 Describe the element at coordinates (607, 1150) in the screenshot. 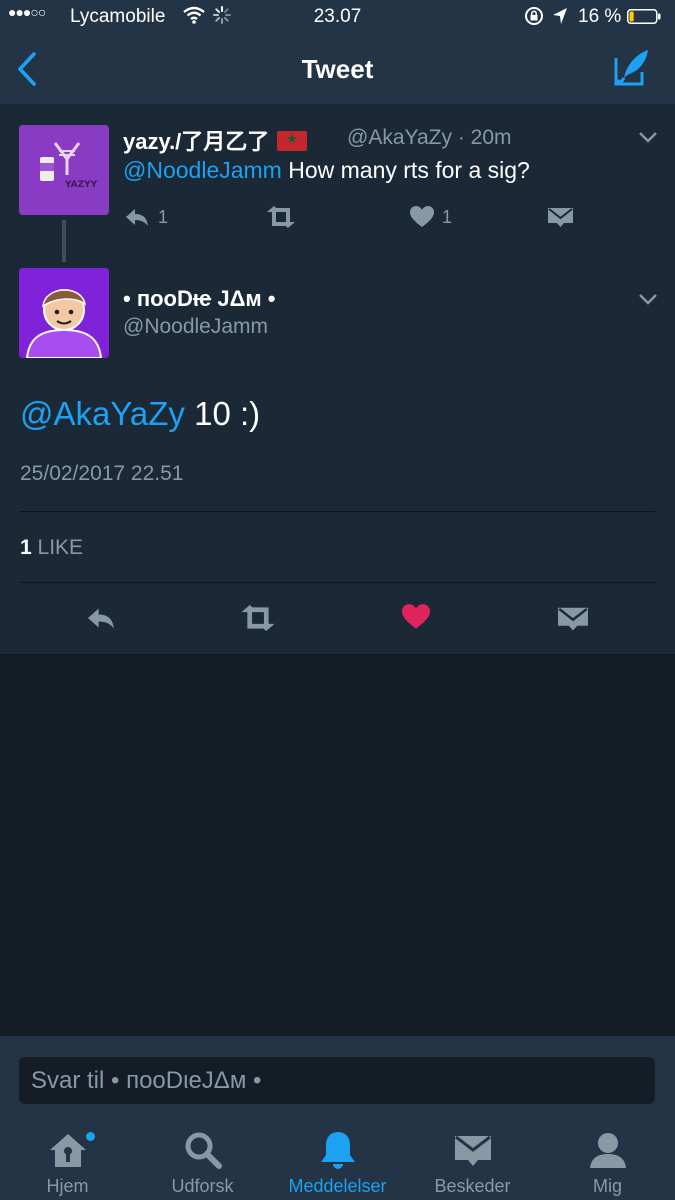

I see `person-icon` at that location.